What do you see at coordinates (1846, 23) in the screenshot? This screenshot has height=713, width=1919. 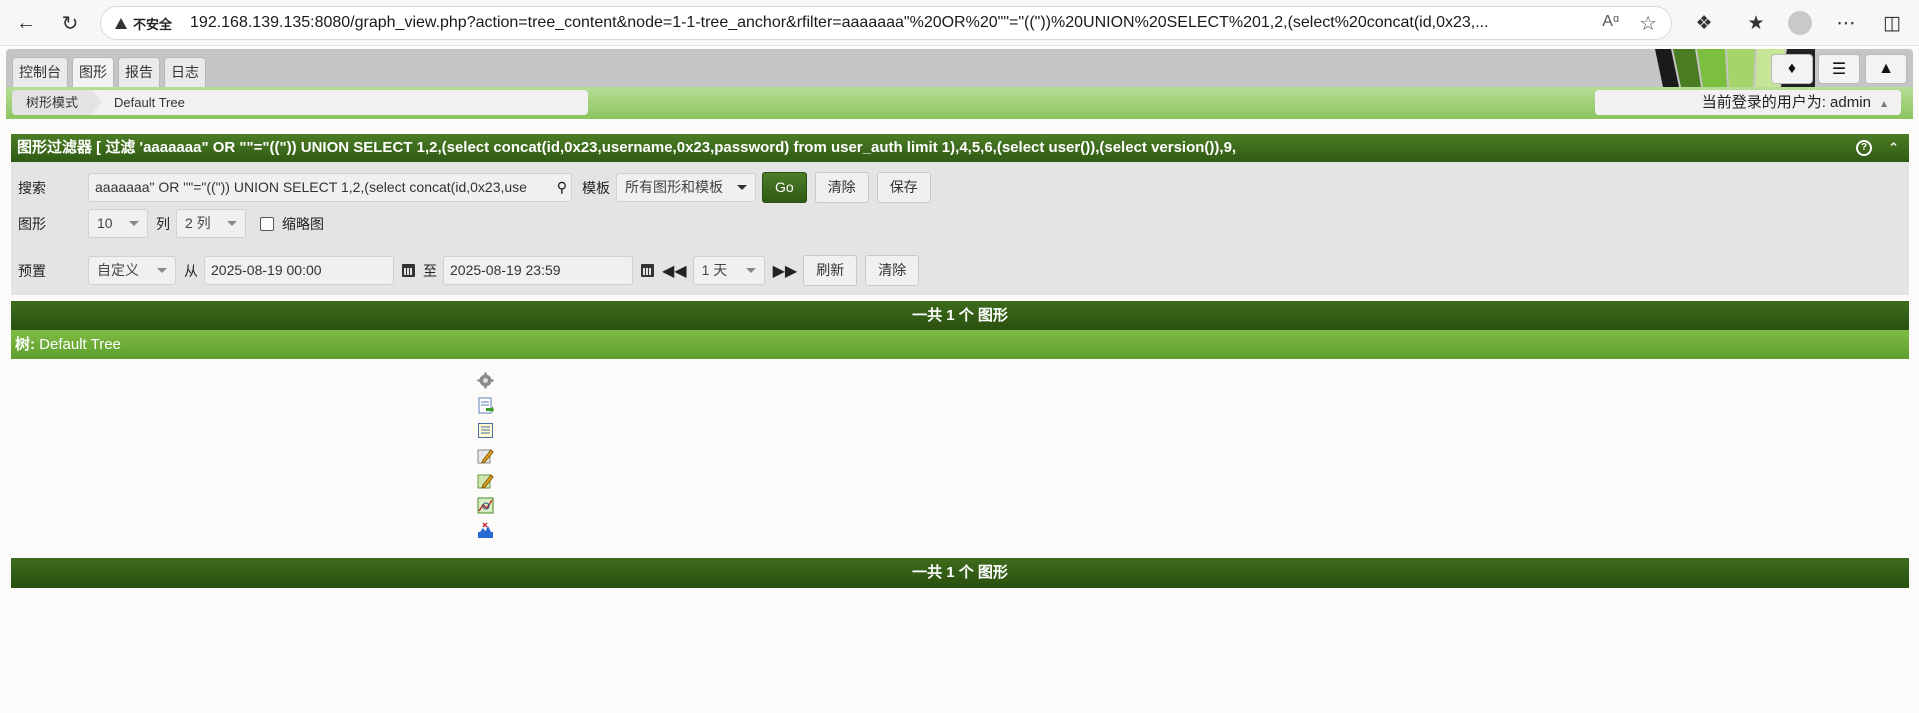 I see `more-menu-icon: ⋯` at bounding box center [1846, 23].